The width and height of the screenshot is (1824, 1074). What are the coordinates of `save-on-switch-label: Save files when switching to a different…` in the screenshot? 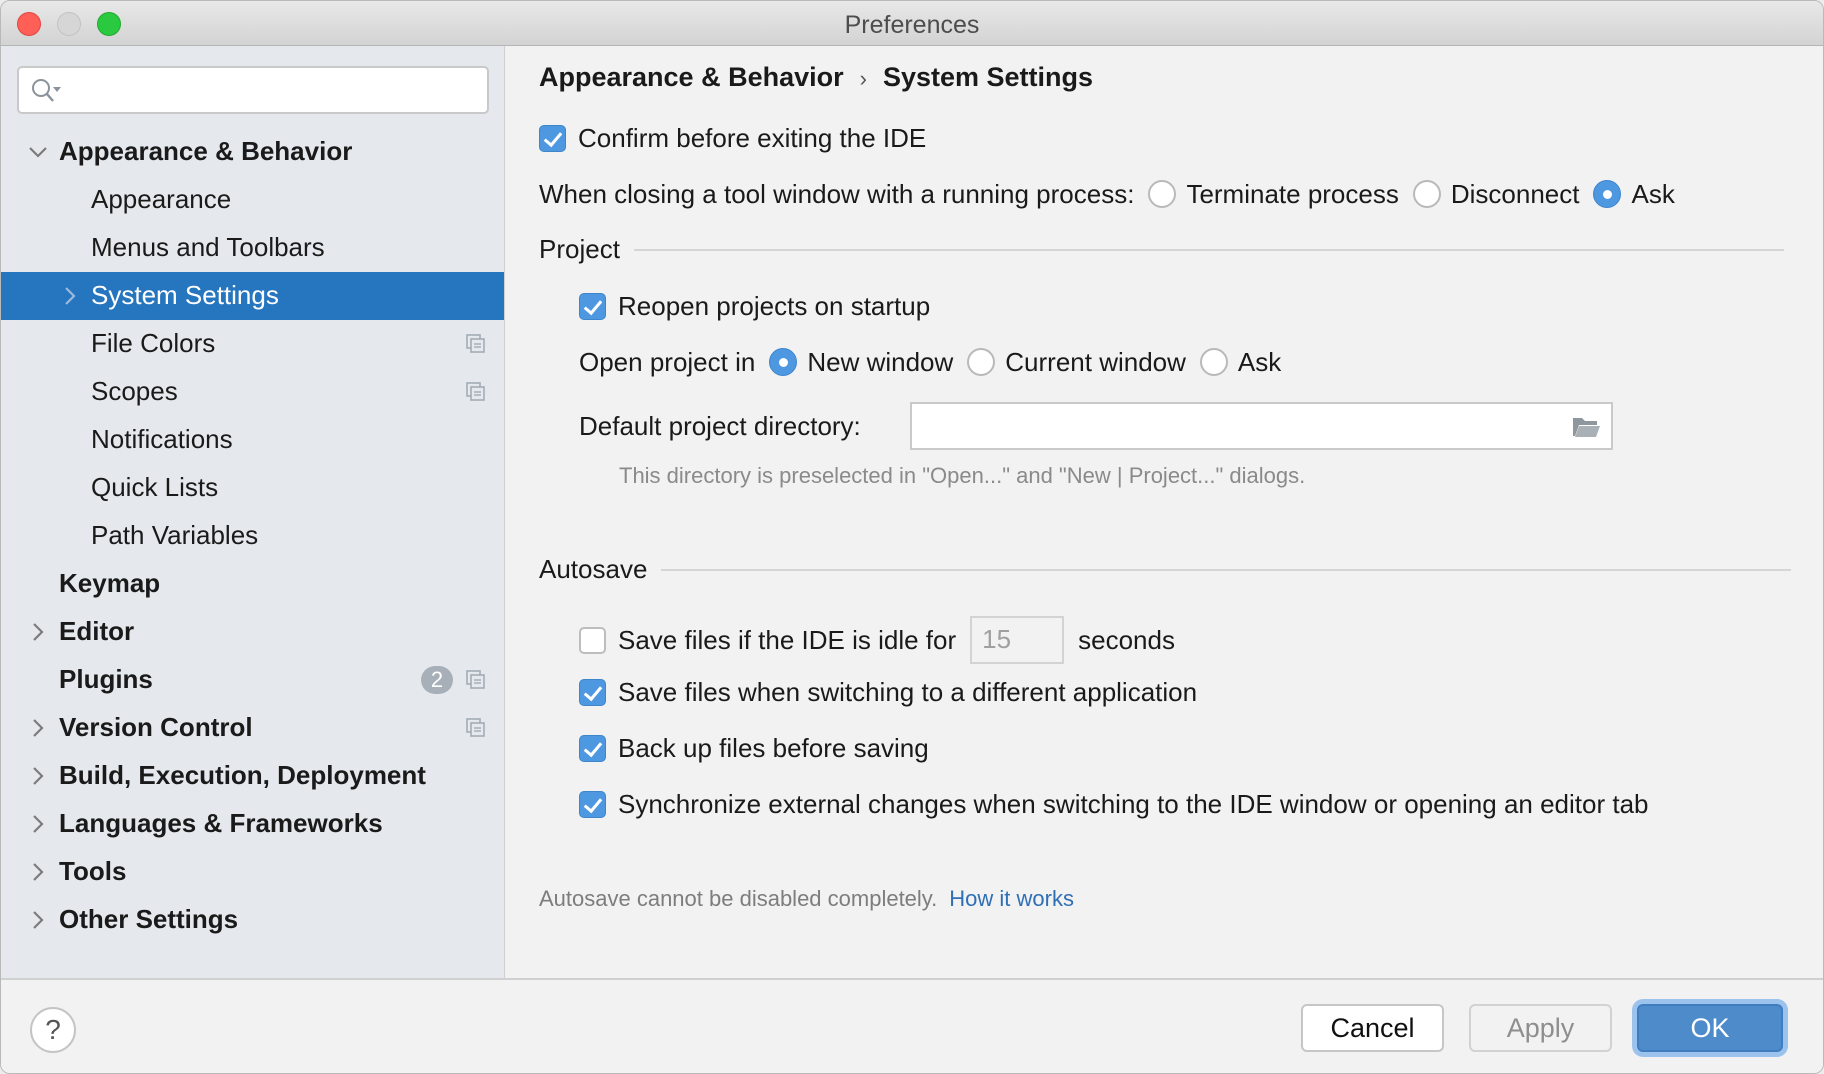 It's located at (908, 691).